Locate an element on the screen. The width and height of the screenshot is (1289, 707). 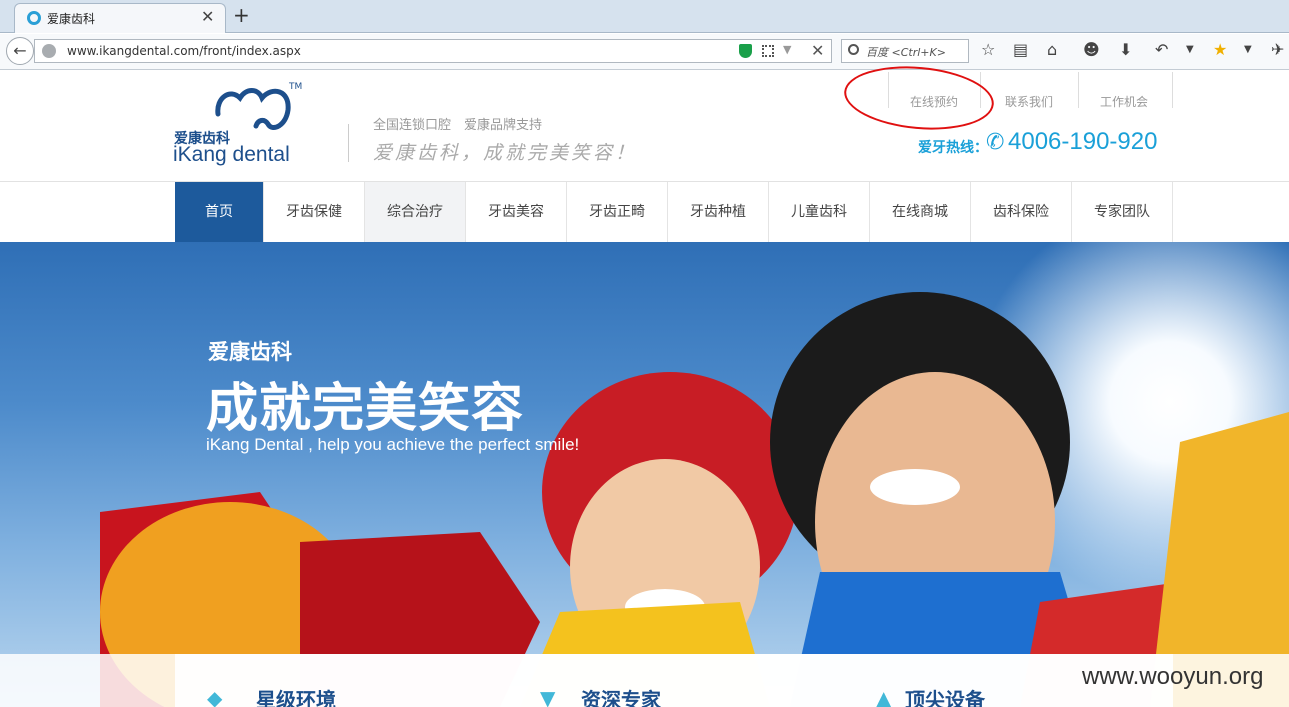
hero-title: 成就完美笑容 is located at coordinates (365, 409).